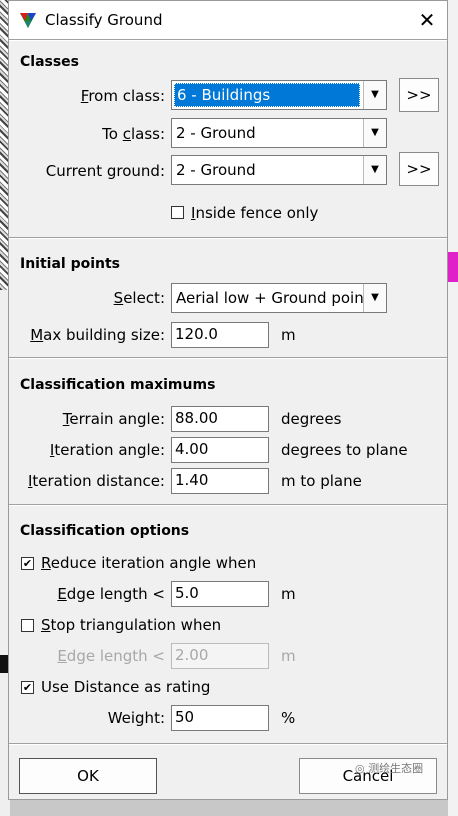 The height and width of the screenshot is (816, 458). I want to click on edge-length-label: Edge length <, so click(111, 594).